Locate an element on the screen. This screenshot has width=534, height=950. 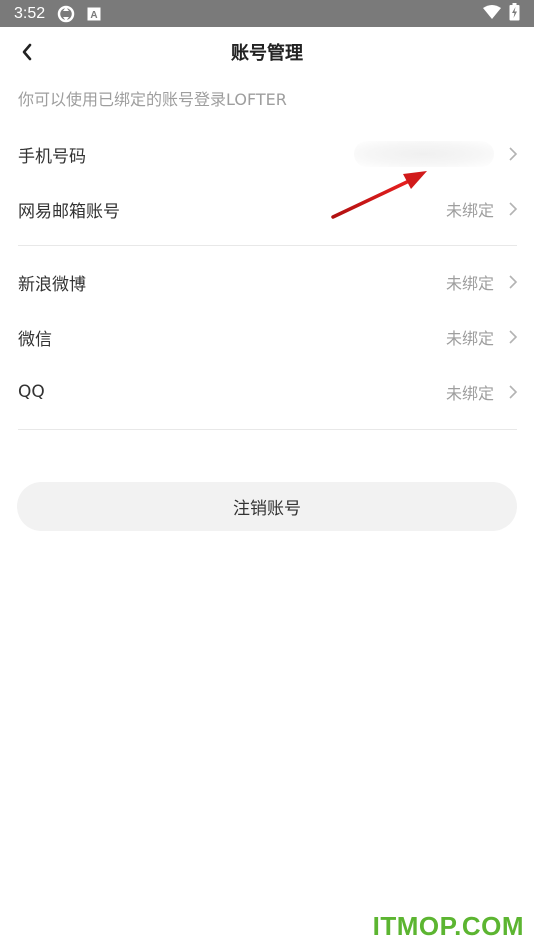
row-netease-email: 网易邮箱账号 未绑定 is located at coordinates (267, 209).